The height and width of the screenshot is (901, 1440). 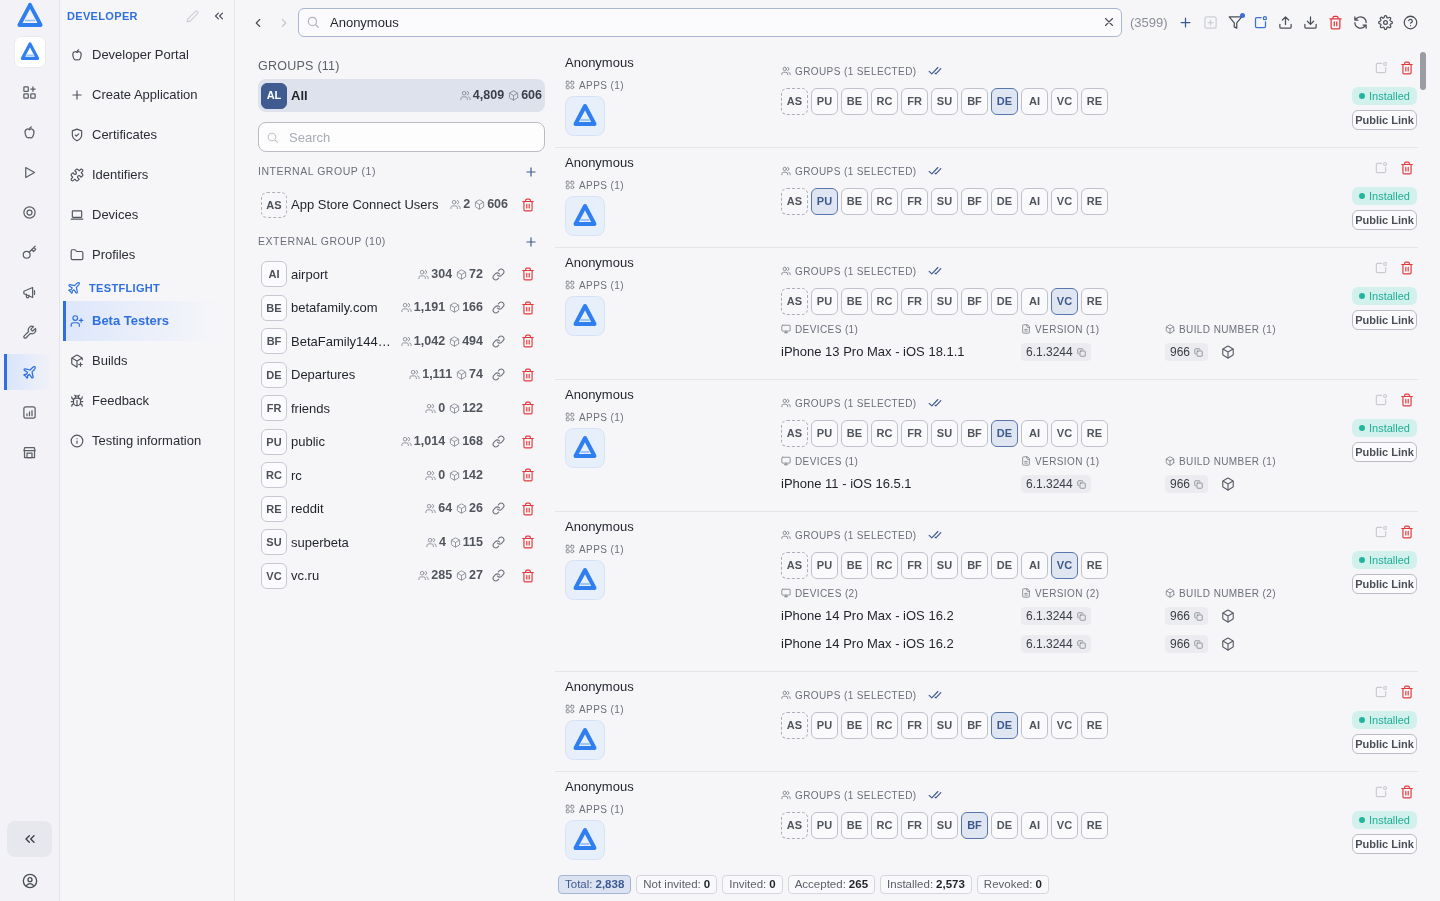 What do you see at coordinates (1228, 484) in the screenshot?
I see `cube-icon` at bounding box center [1228, 484].